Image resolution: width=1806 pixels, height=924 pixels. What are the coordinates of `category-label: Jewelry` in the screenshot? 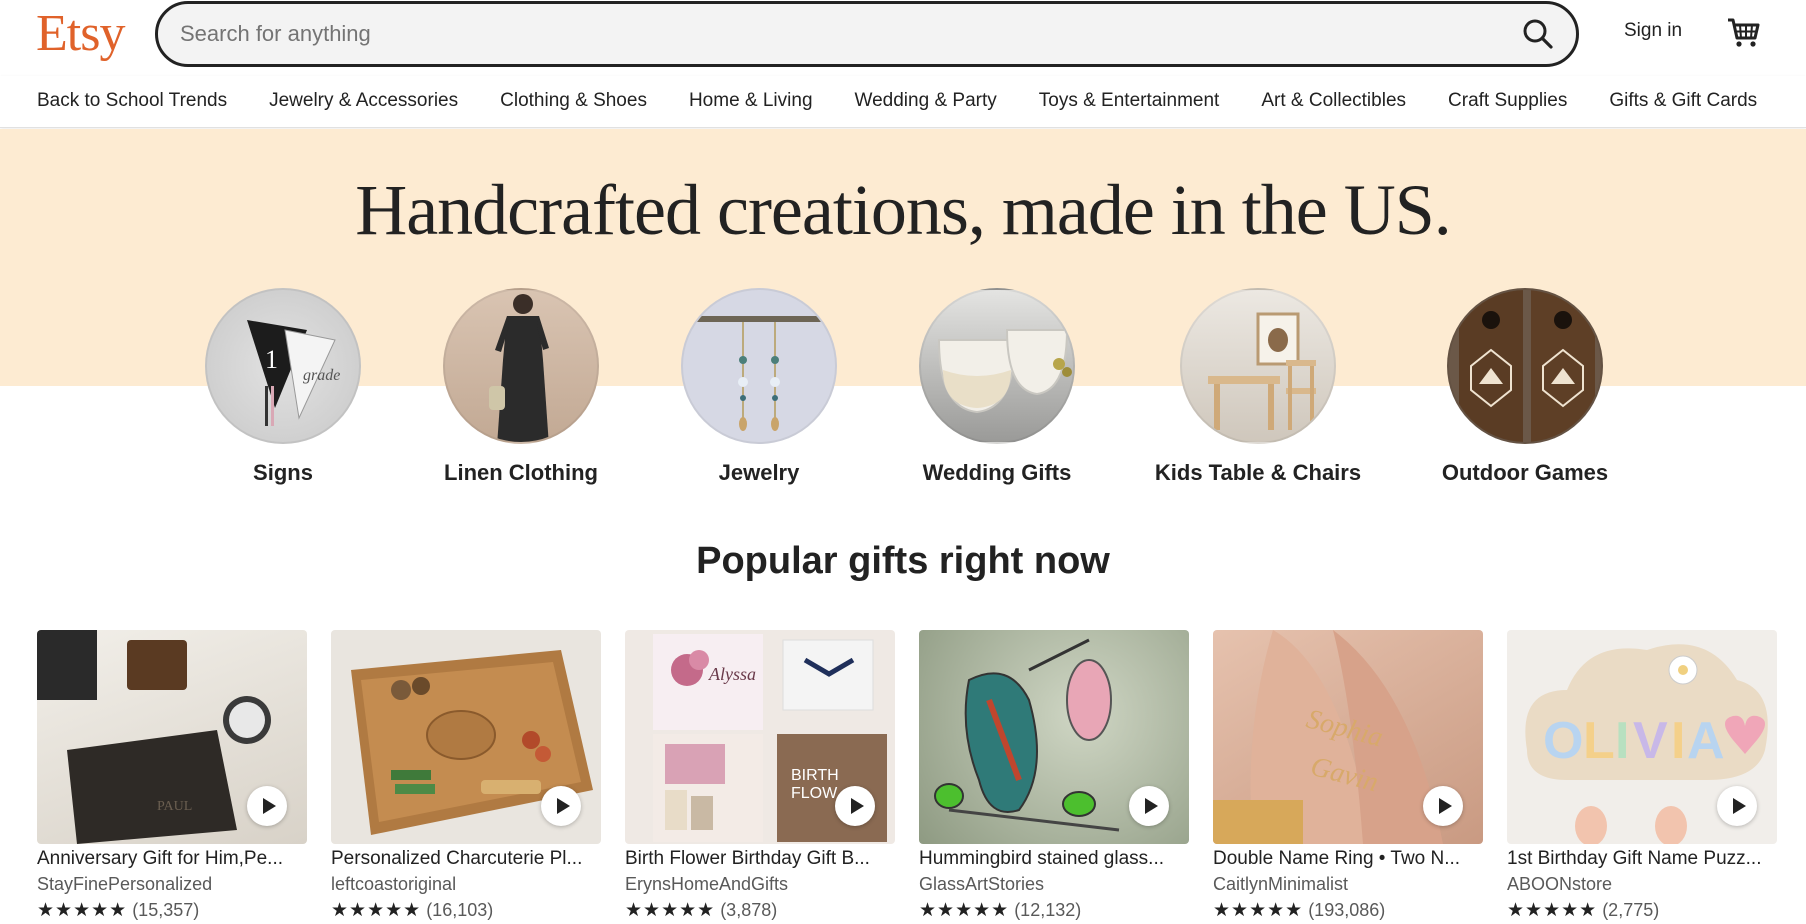 It's located at (759, 472).